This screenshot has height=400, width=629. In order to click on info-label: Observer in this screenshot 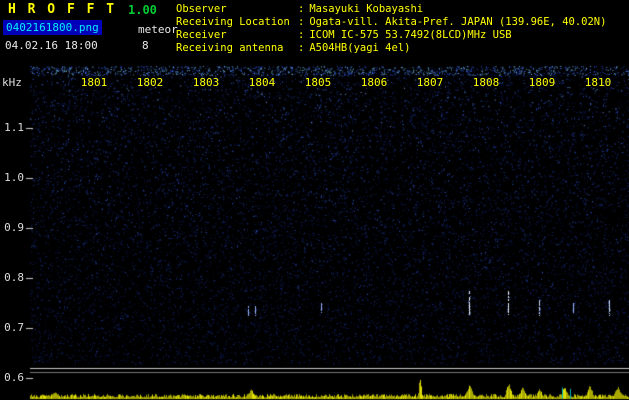, I will do `click(201, 9)`.